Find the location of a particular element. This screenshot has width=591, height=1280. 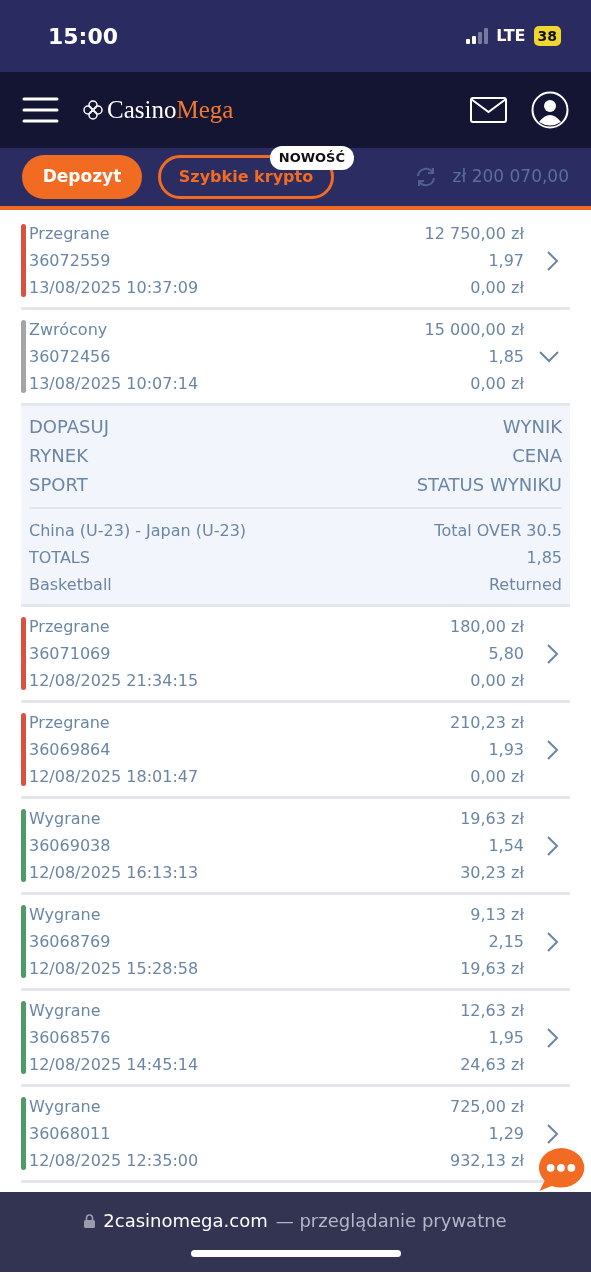

bet-stake: 210,23 zł is located at coordinates (487, 723).